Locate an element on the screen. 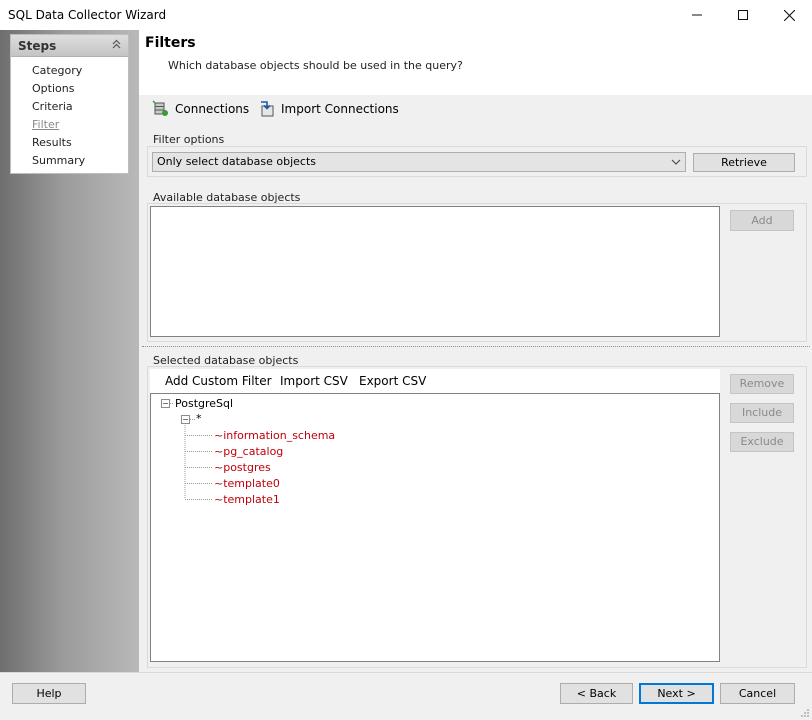 This screenshot has width=812, height=720. title-bar: SQL Data Collector Wizard is located at coordinates (406, 15).